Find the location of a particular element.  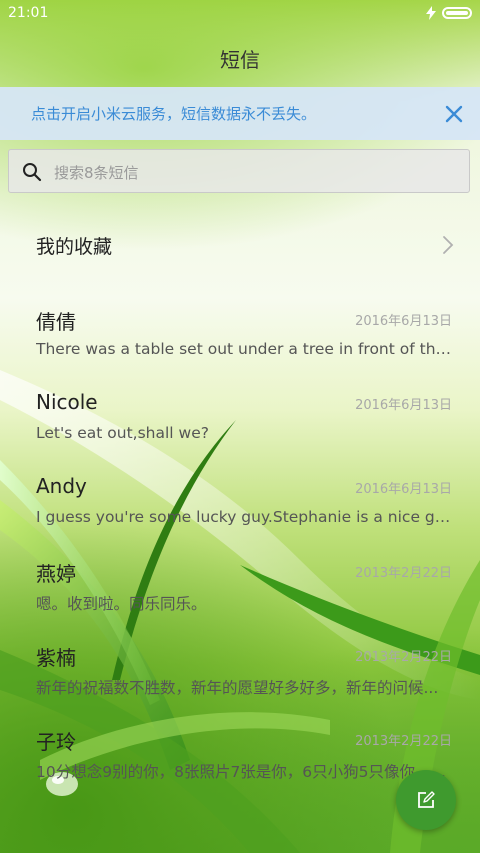

contact-name: Andy is located at coordinates (61, 486).